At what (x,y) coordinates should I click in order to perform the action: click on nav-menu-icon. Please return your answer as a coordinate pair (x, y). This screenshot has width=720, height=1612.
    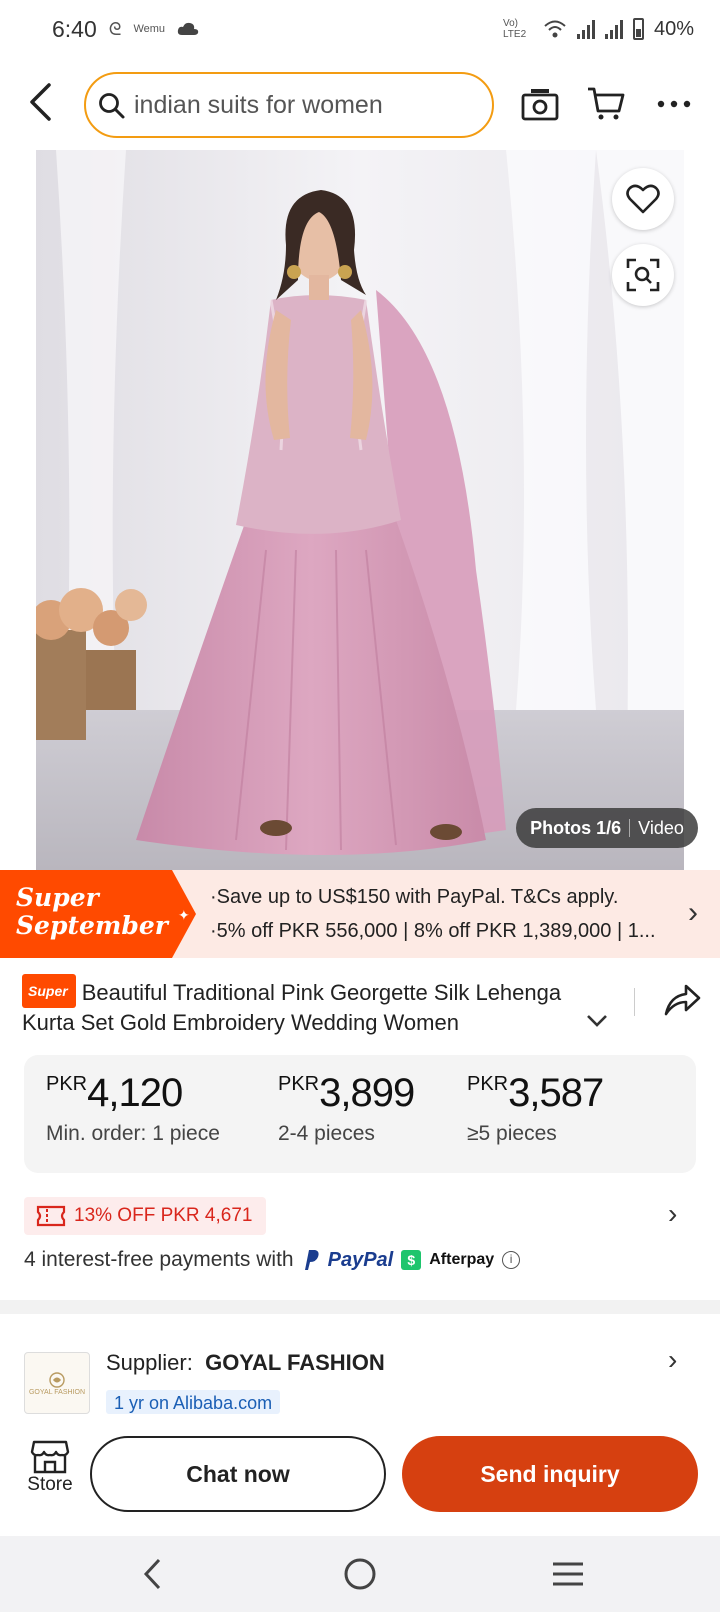
    Looking at the image, I should click on (568, 1574).